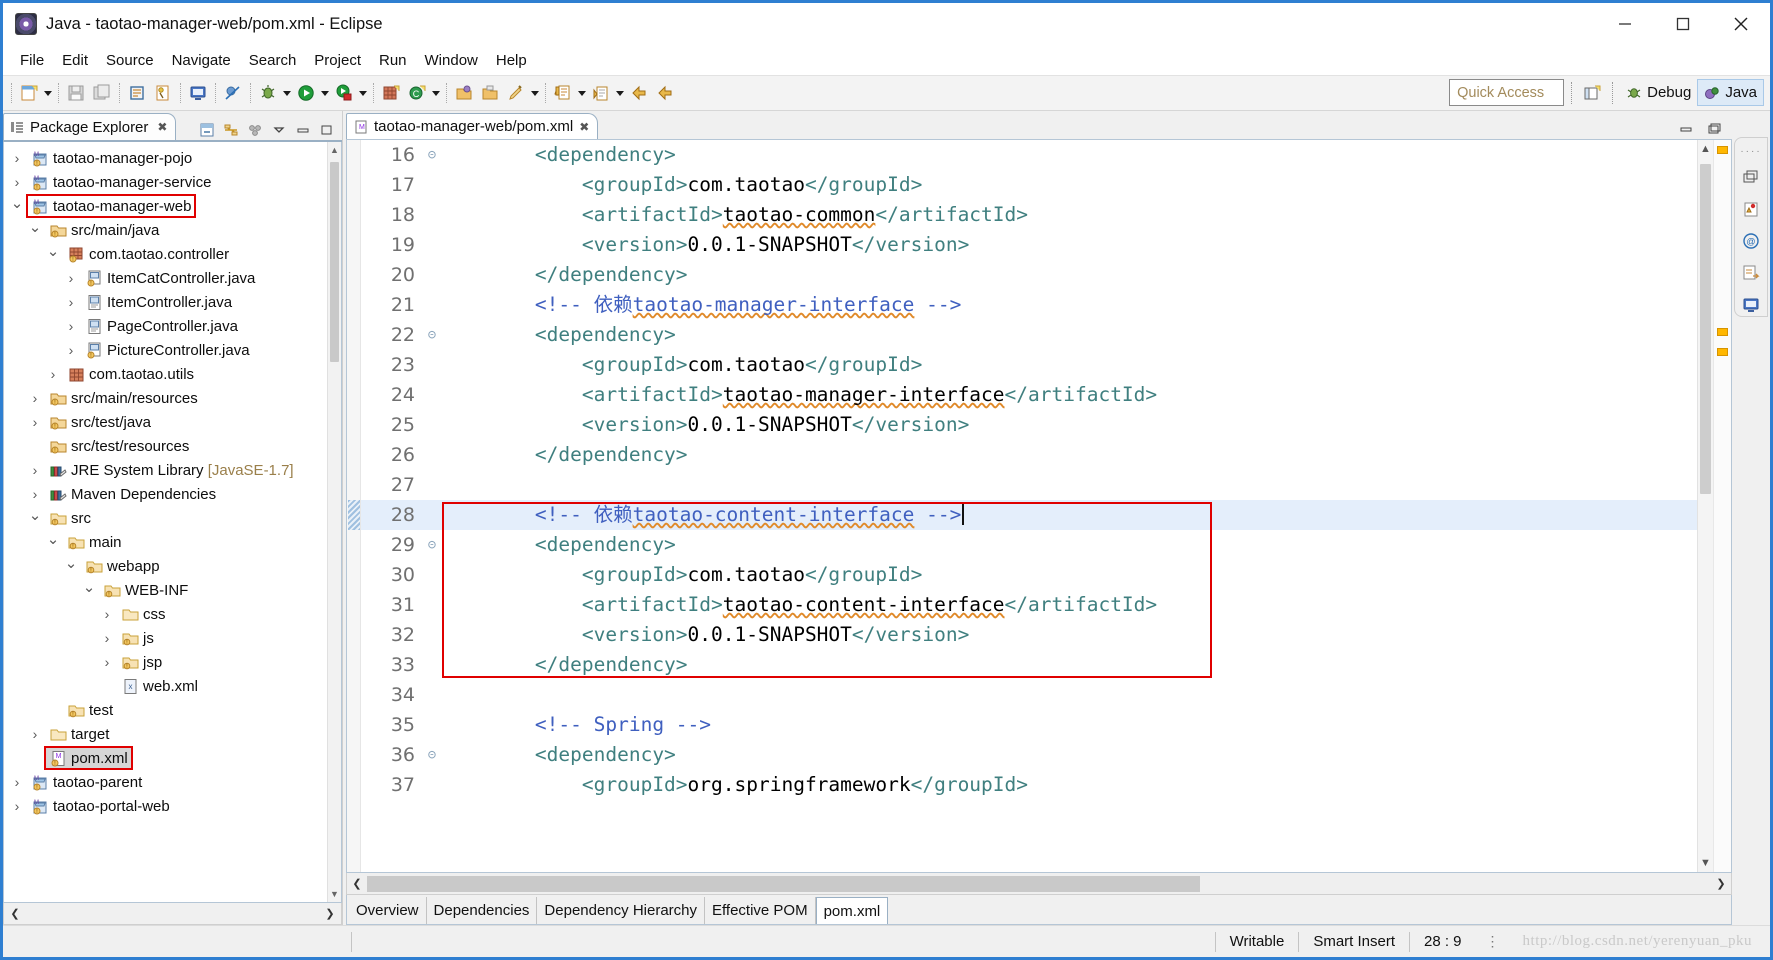 Image resolution: width=1773 pixels, height=960 pixels. What do you see at coordinates (337, 60) in the screenshot?
I see `menu-project: Project` at bounding box center [337, 60].